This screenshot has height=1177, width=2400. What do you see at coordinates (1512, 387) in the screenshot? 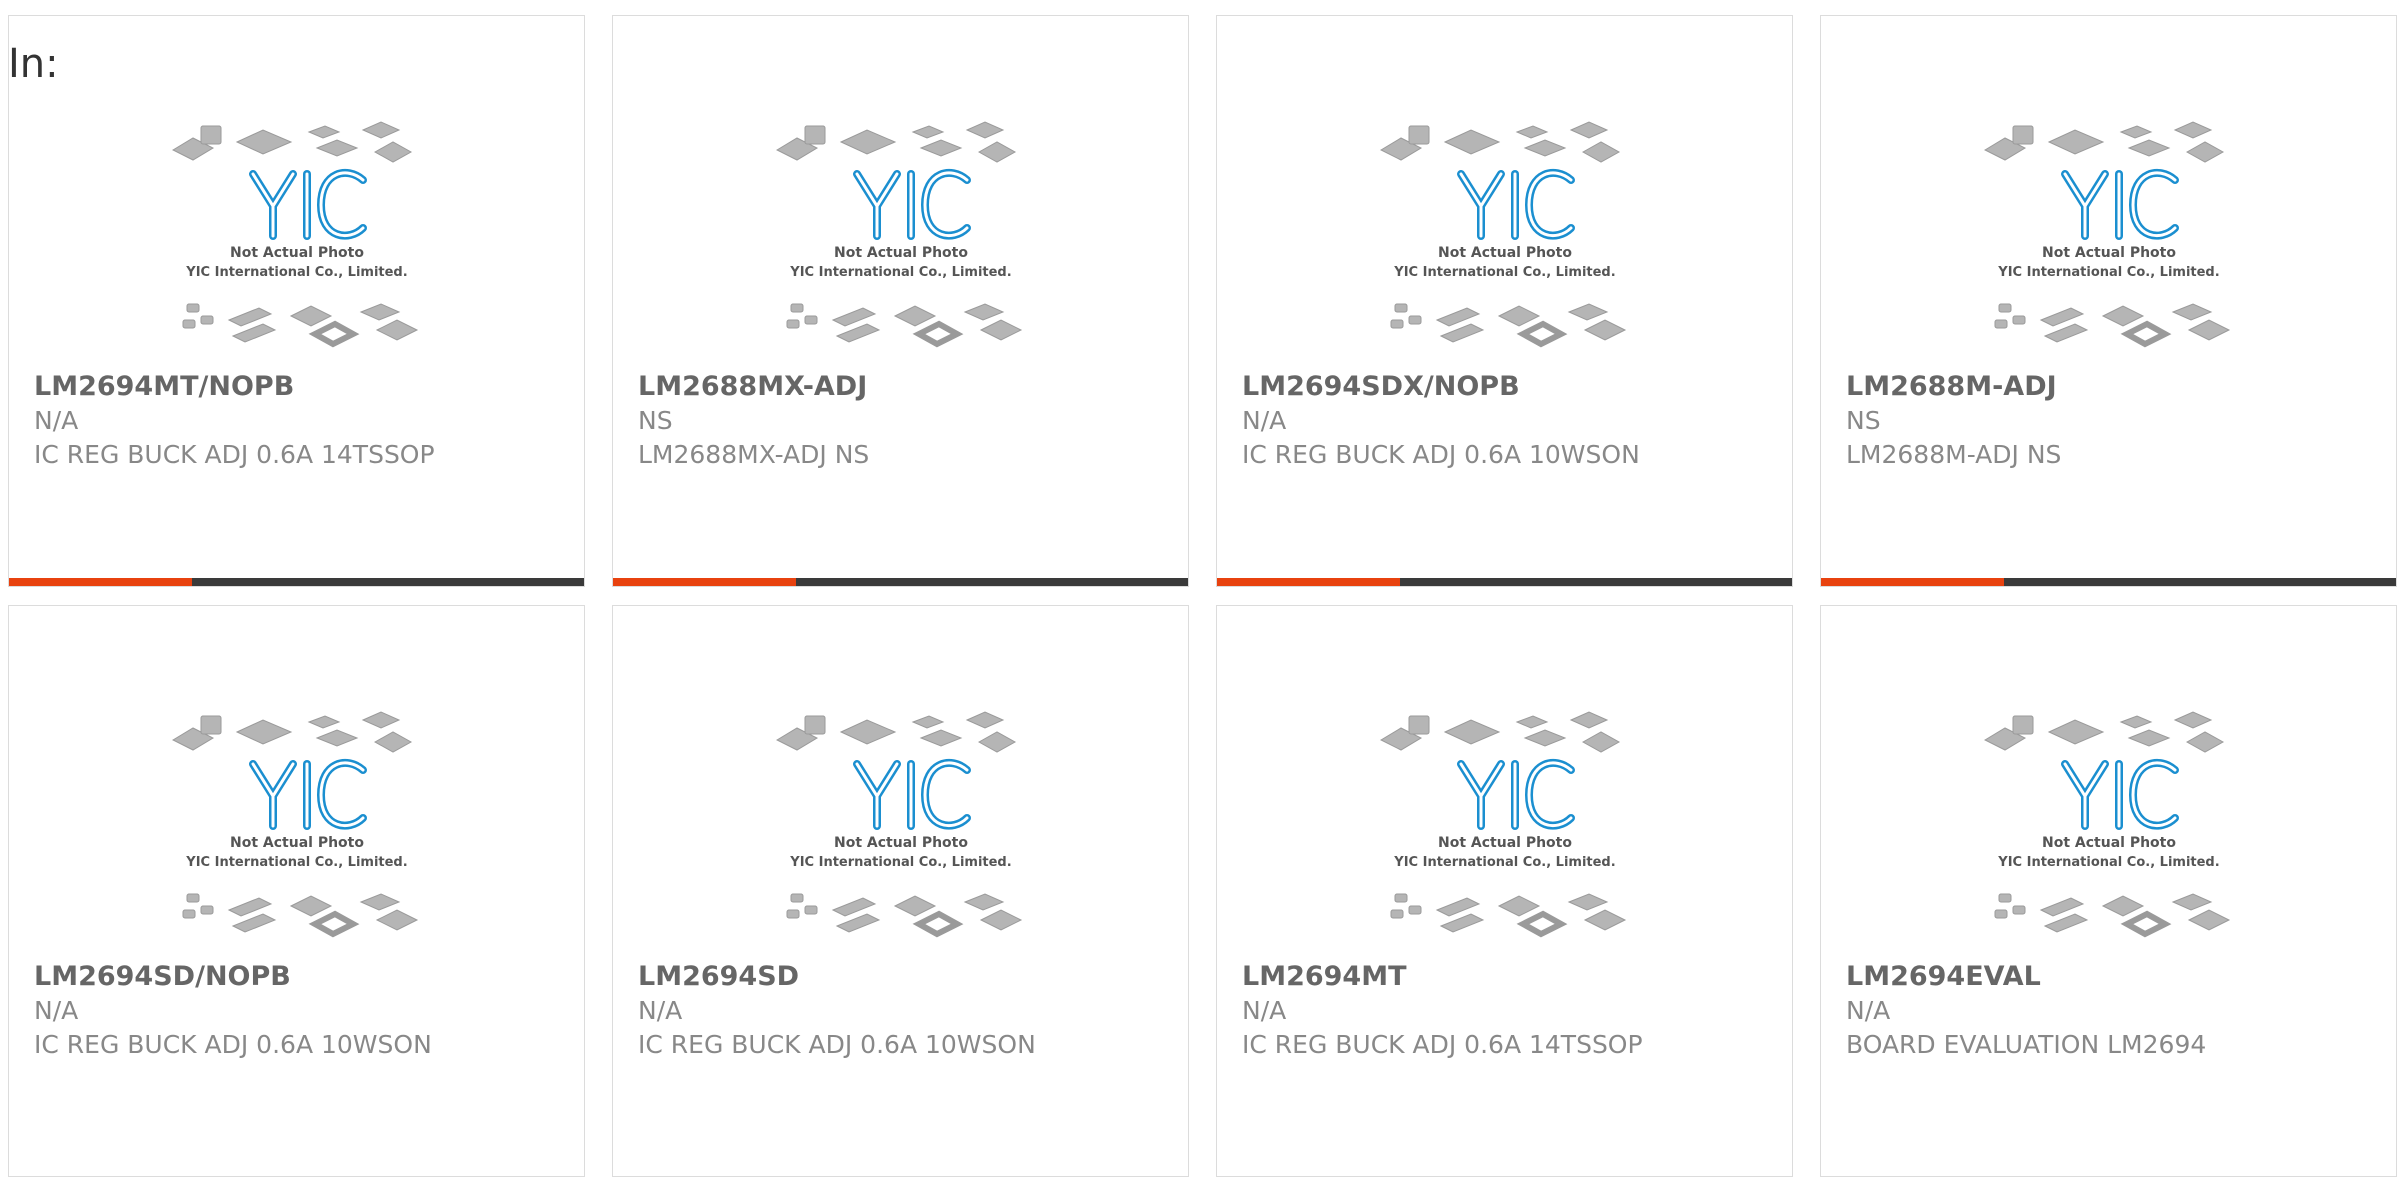
I see `product-part-number: LM2694SDX/NOPB` at bounding box center [1512, 387].